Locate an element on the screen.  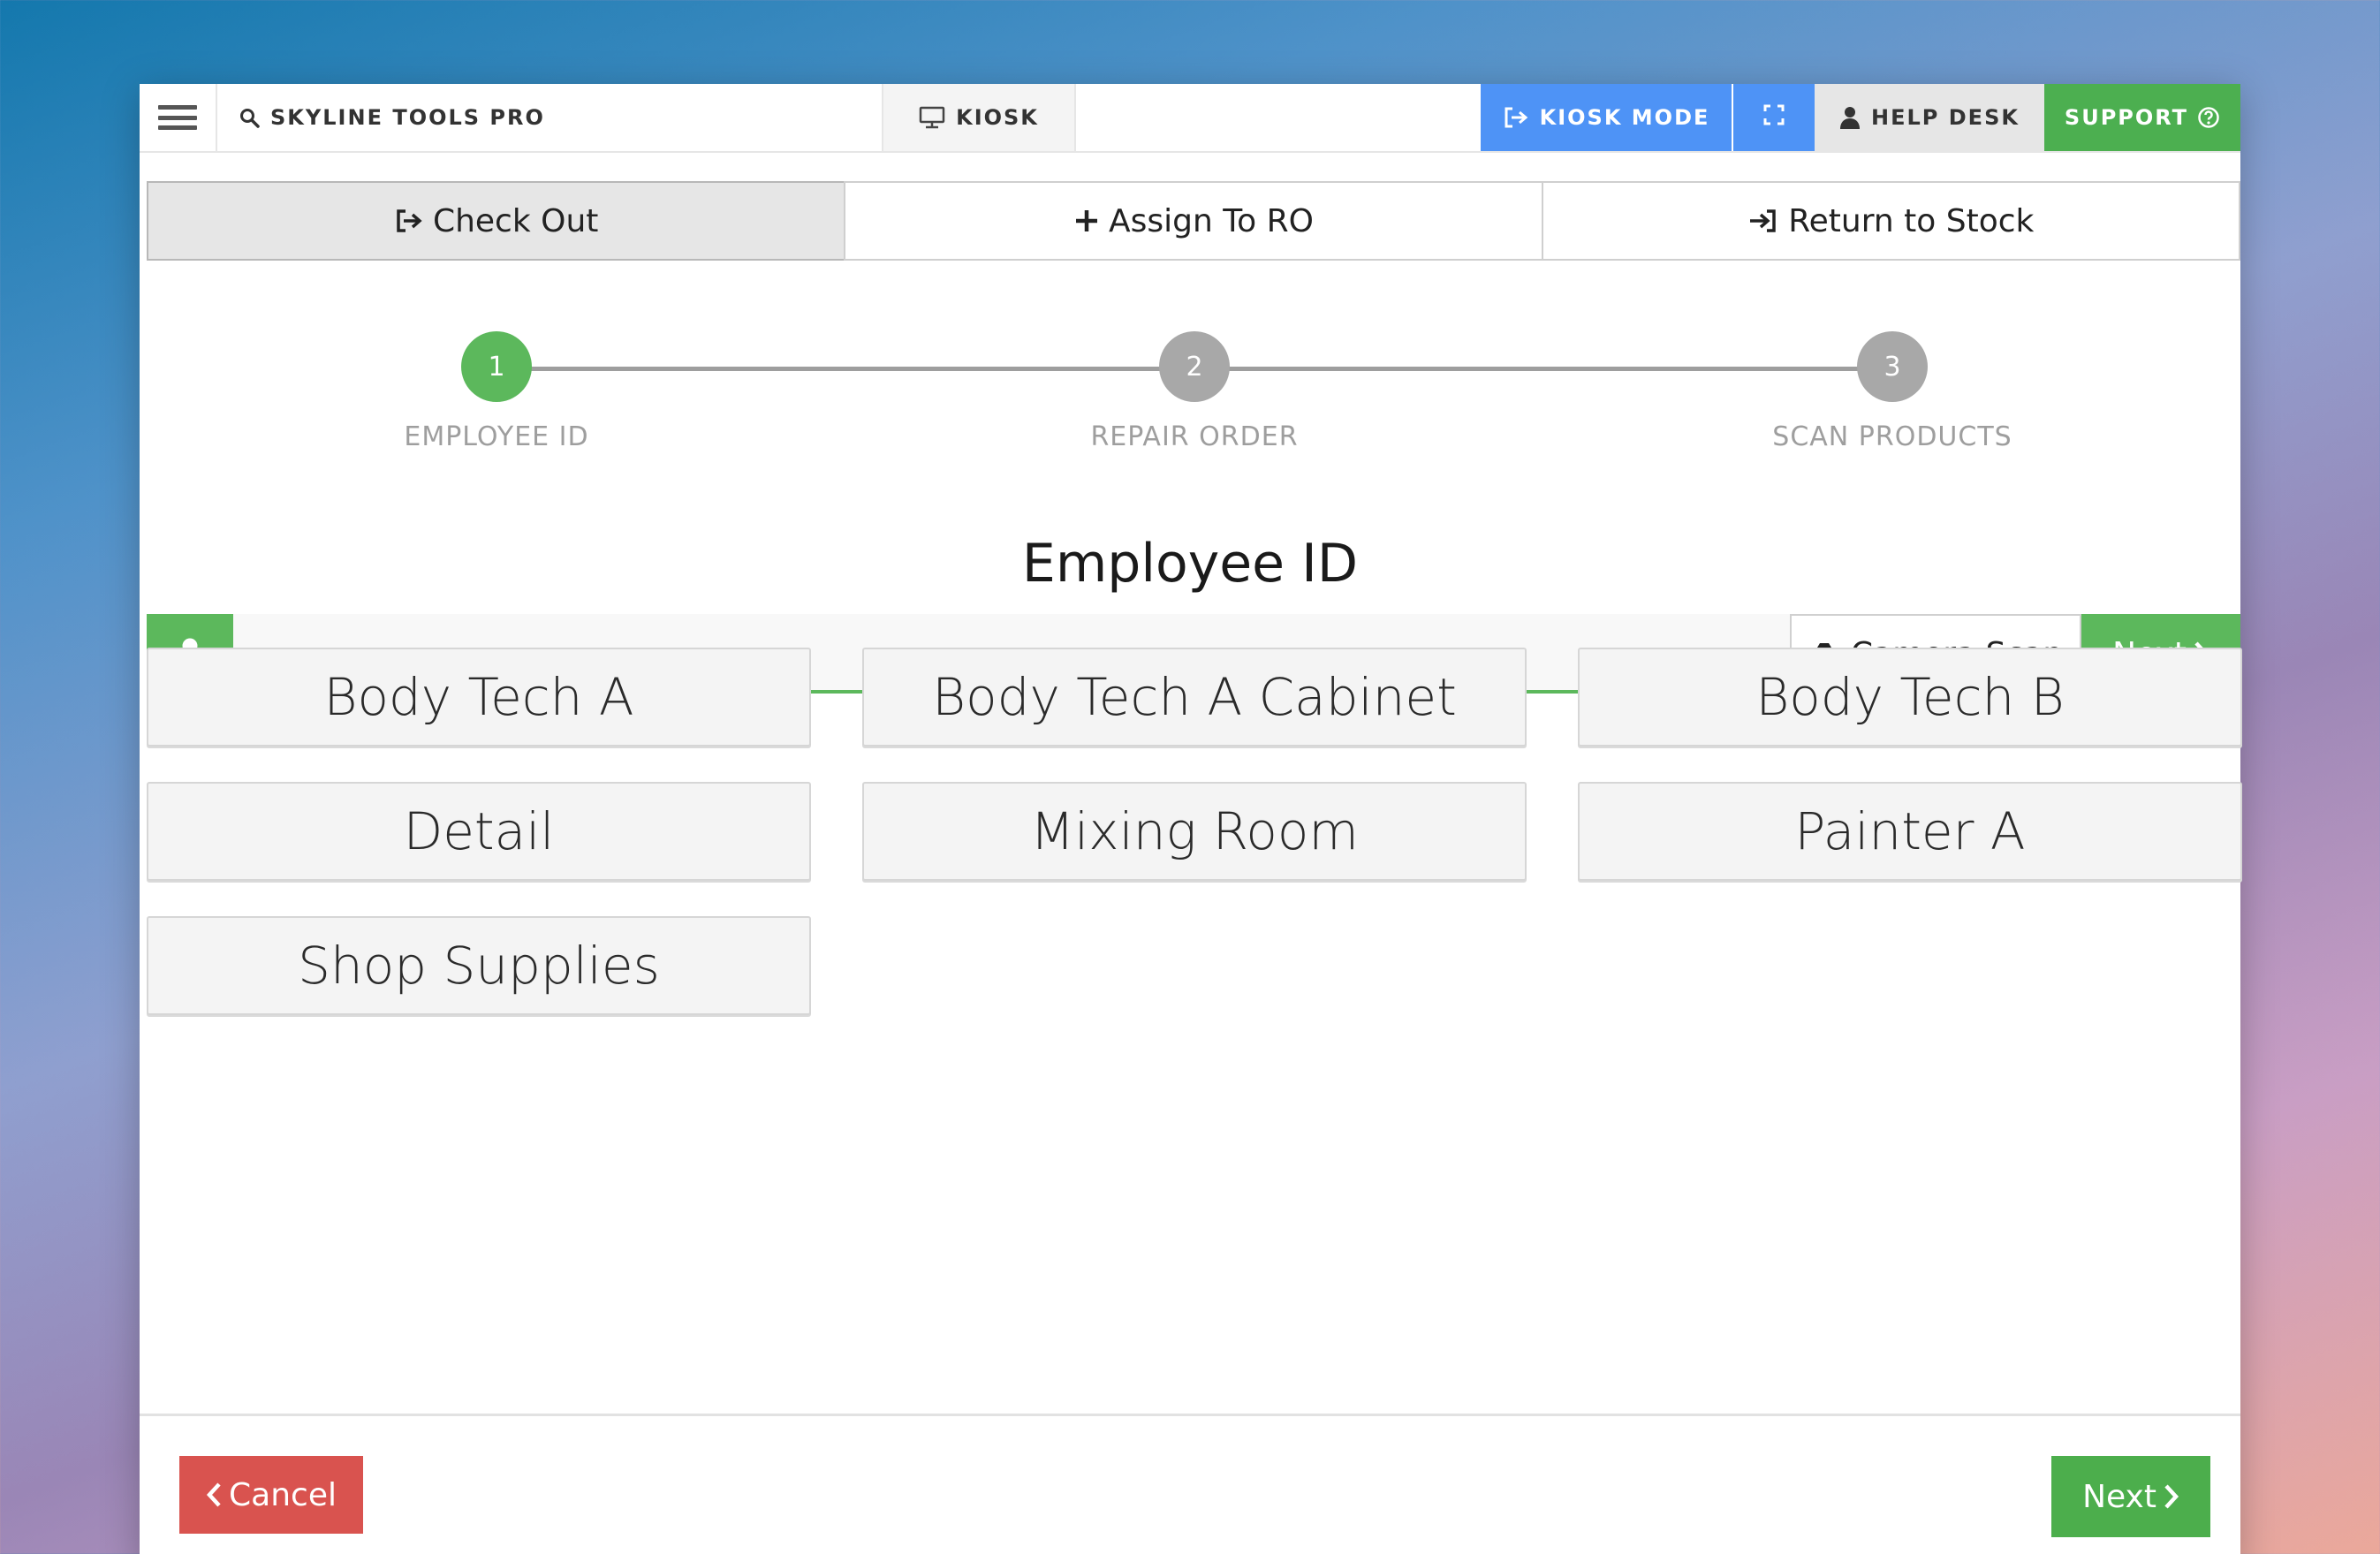
employee-button: Painter A is located at coordinates (1910, 831).